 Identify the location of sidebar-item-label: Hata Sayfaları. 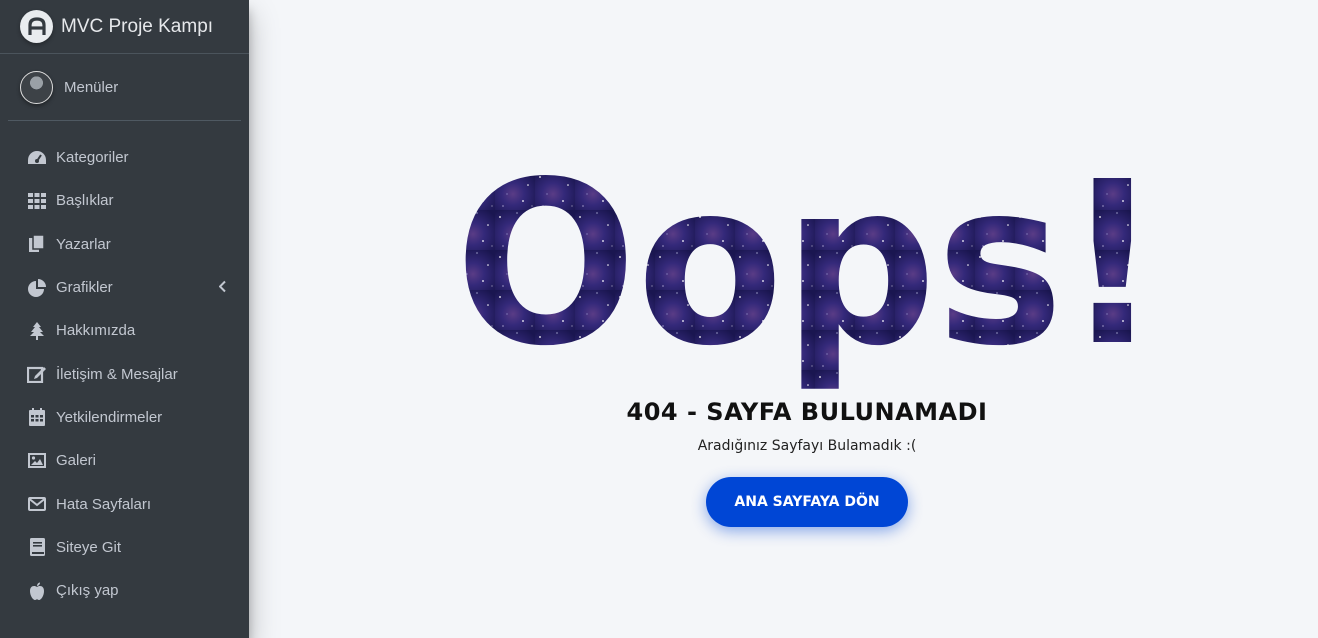
(104, 504).